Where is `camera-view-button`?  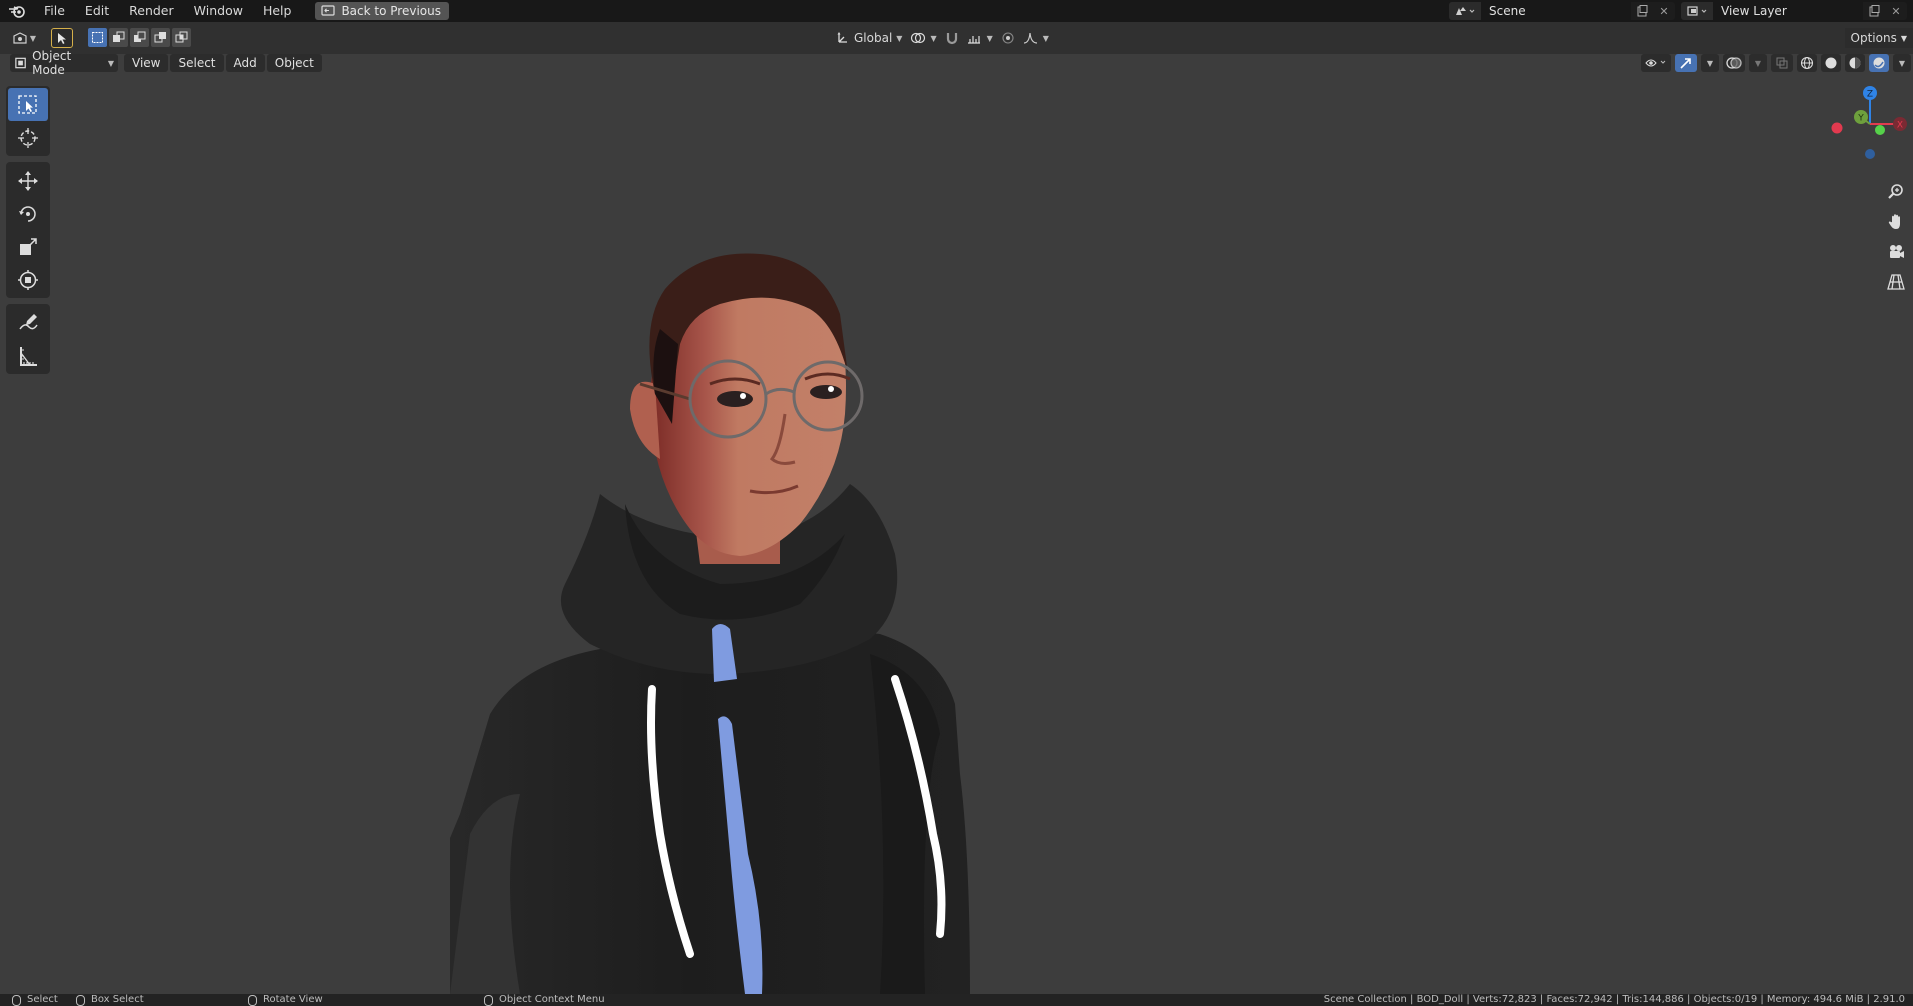
camera-view-button is located at coordinates (1896, 252).